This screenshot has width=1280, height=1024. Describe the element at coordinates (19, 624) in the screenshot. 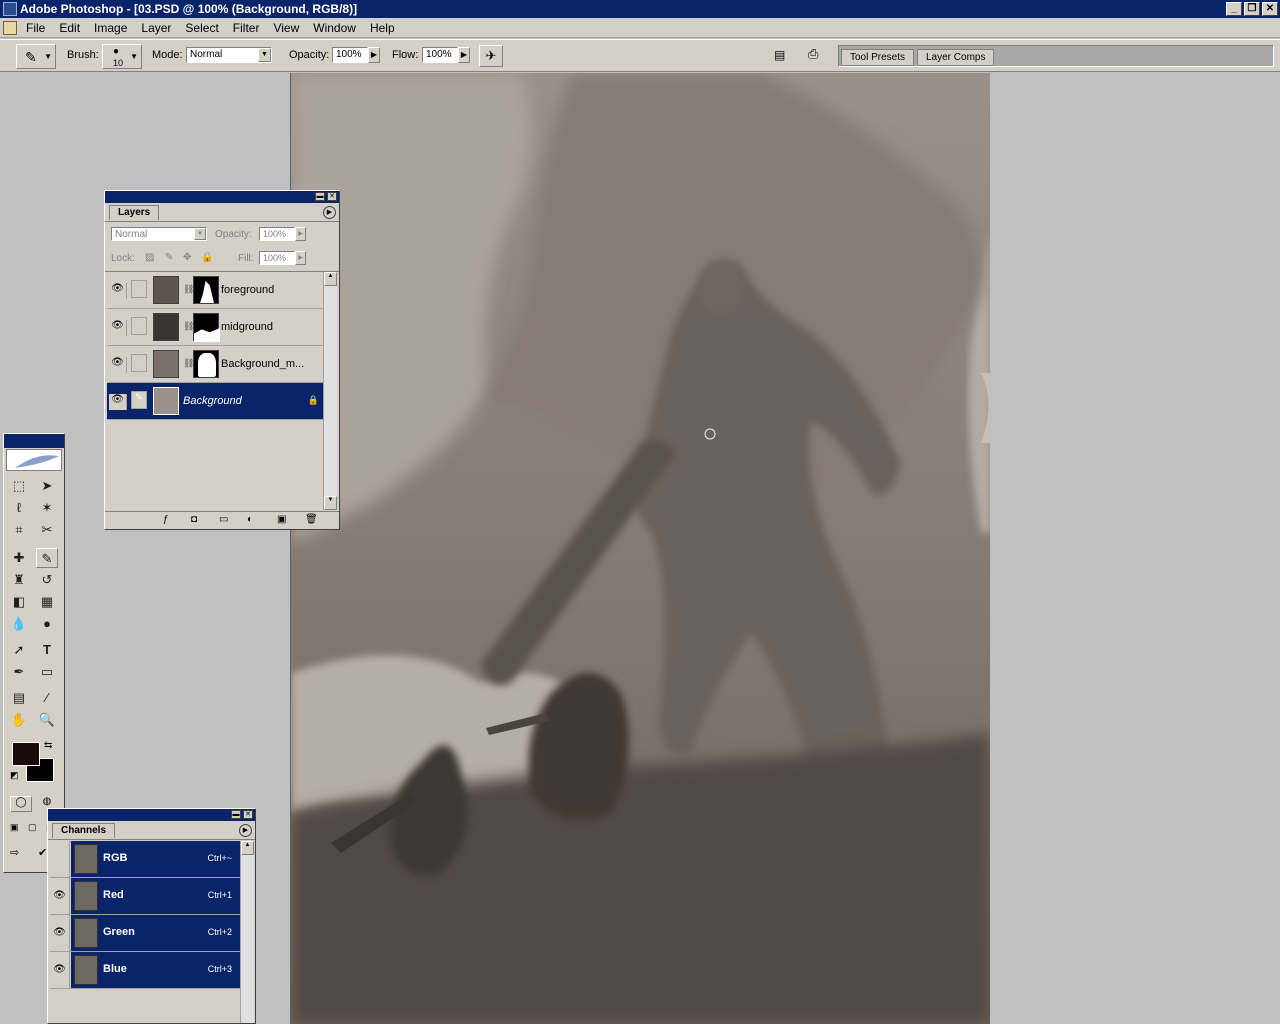

I see `blur-tool-icon: 💧` at that location.